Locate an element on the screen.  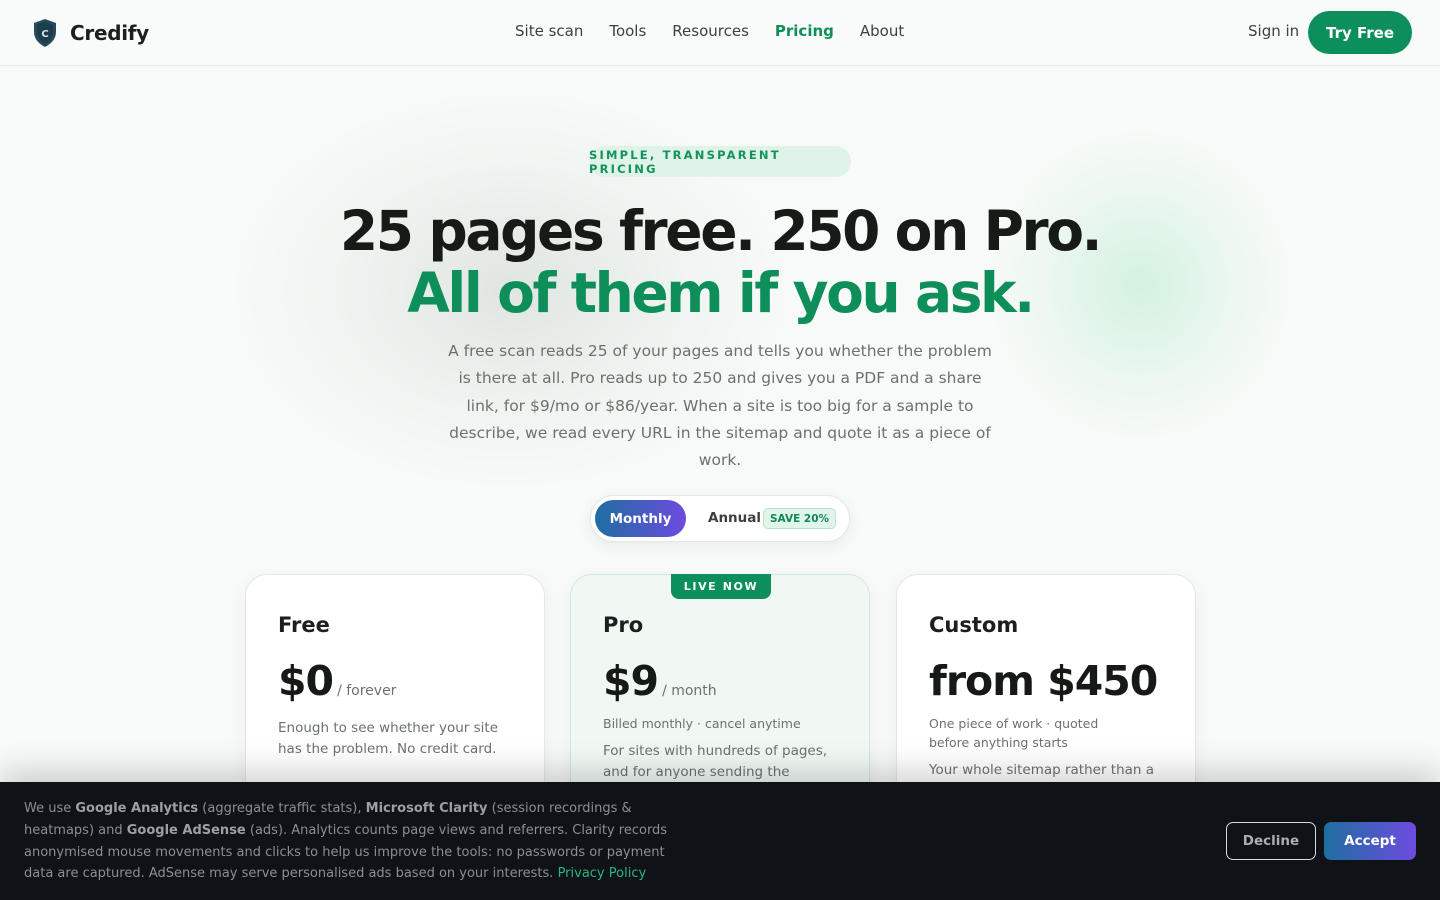
plan-price: from $450 is located at coordinates (1043, 681).